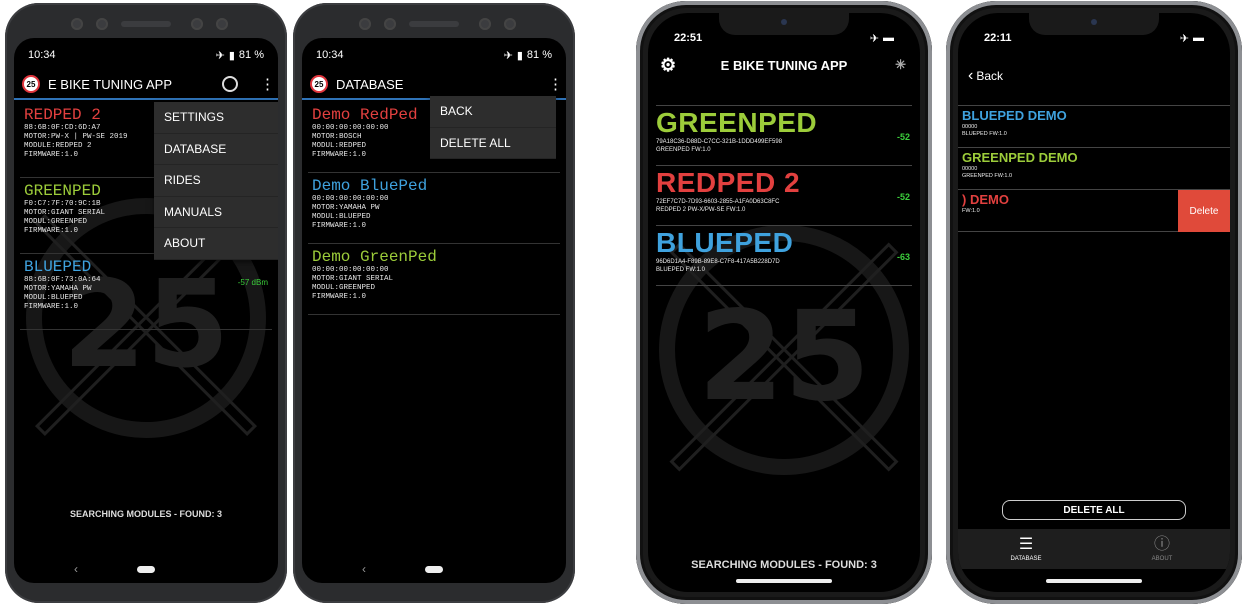 Image resolution: width=1244 pixels, height=605 pixels. What do you see at coordinates (1161, 544) in the screenshot?
I see `info-icon: ⓘ` at bounding box center [1161, 544].